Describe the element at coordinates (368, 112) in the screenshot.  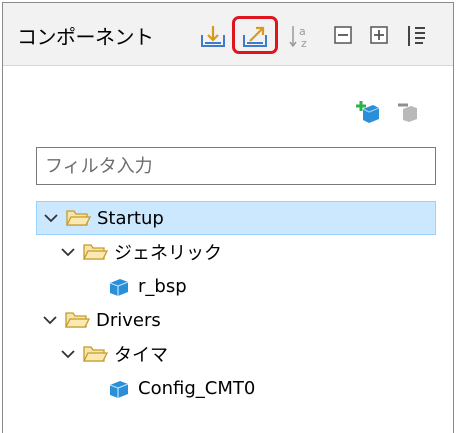
I see `add-component-icon` at that location.